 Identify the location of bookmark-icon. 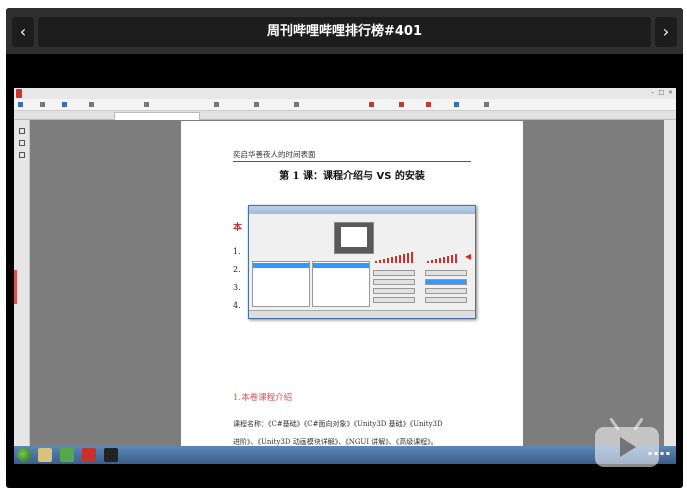
(22, 131).